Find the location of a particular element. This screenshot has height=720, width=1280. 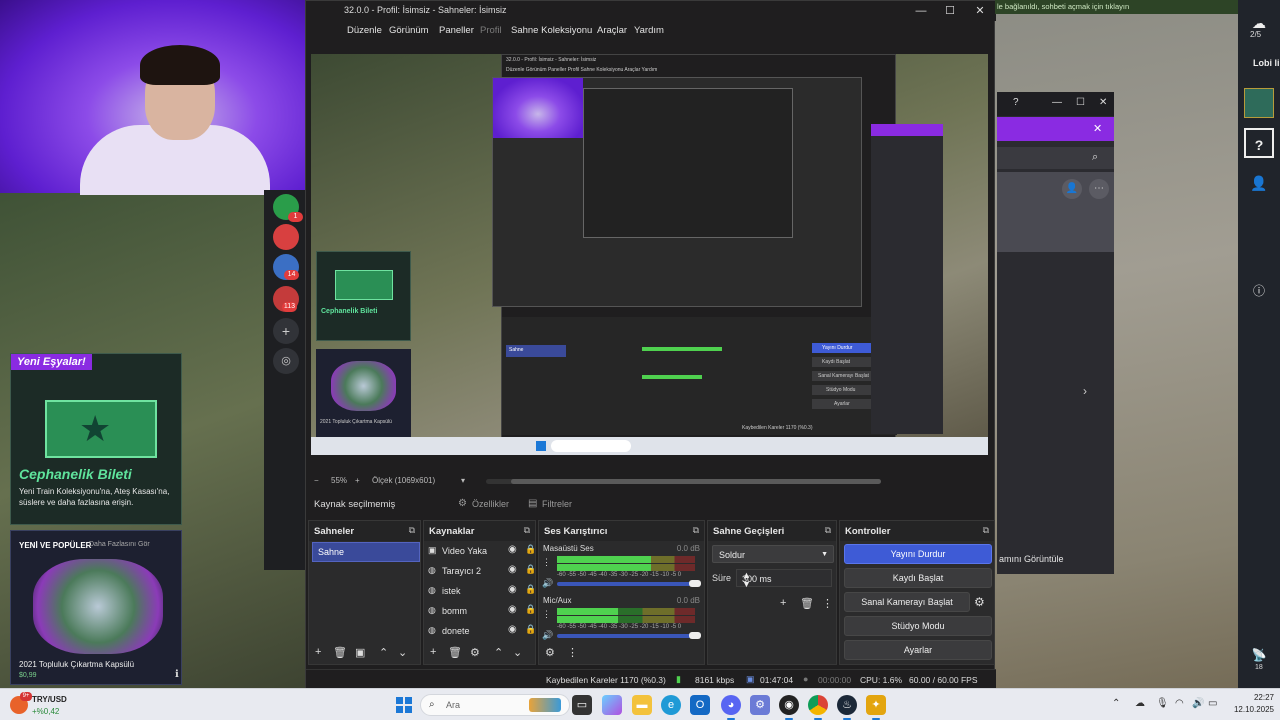

menu-tools: Araçlar is located at coordinates (612, 30).